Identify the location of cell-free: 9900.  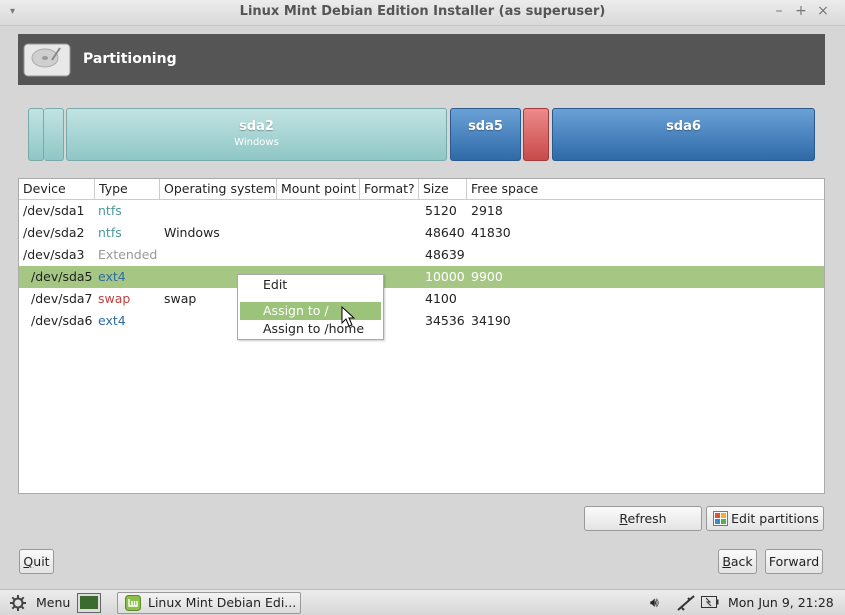
(487, 276).